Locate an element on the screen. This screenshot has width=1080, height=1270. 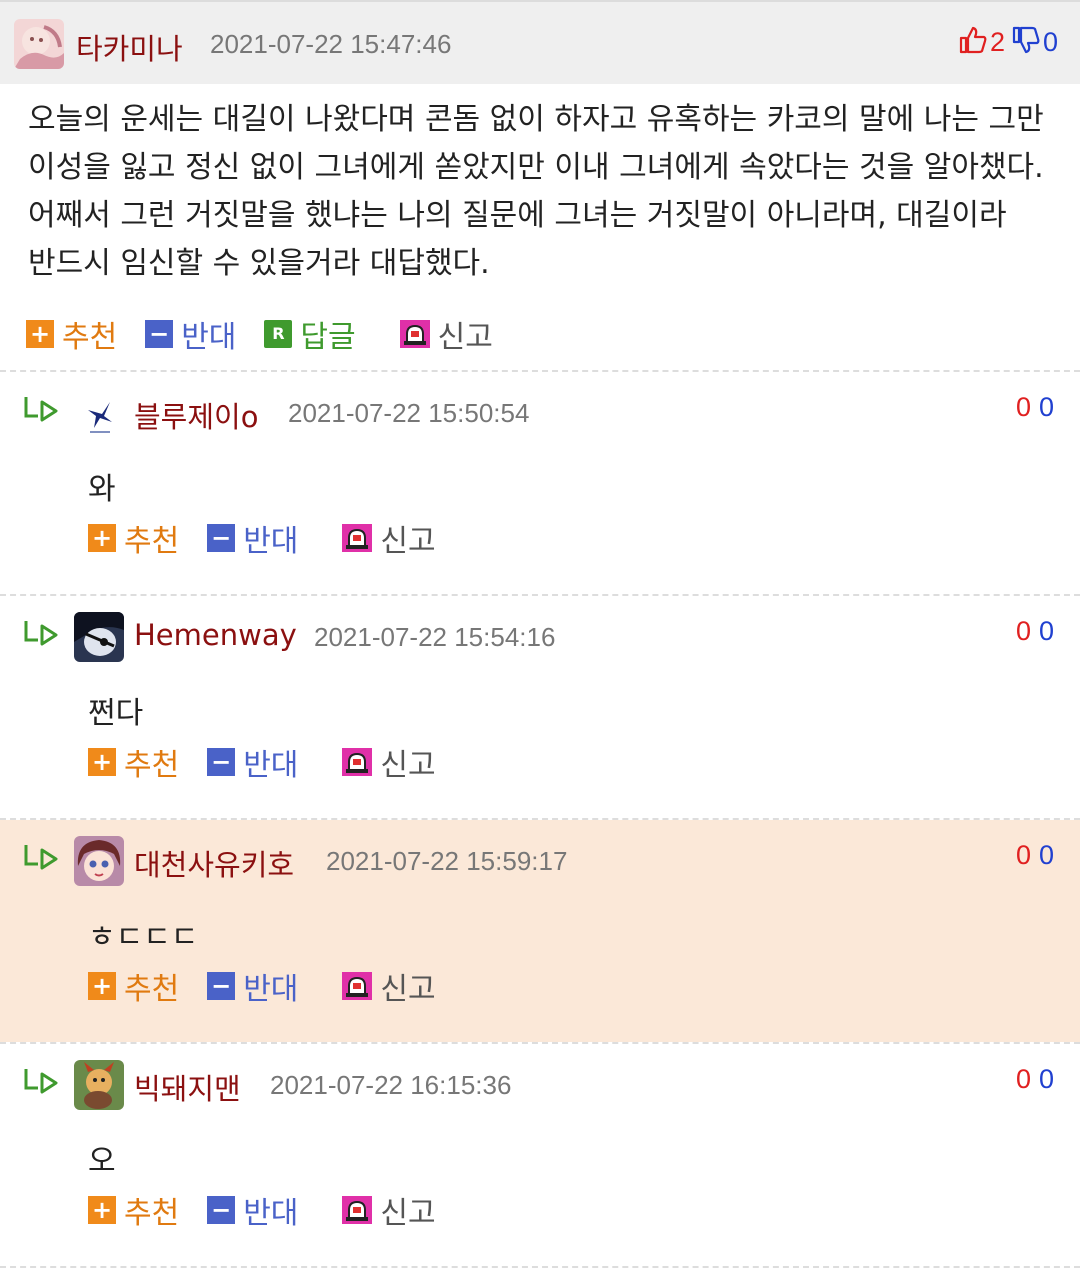
comment-text: 쩐다 is located at coordinates (116, 713).